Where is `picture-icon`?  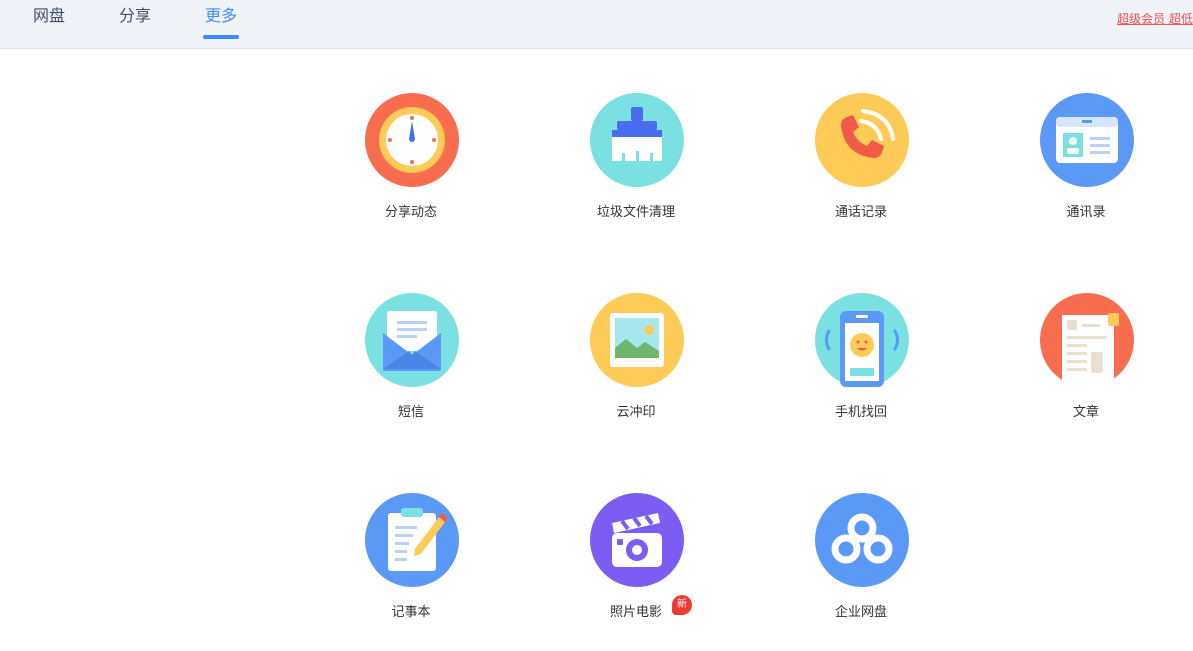
picture-icon is located at coordinates (637, 340).